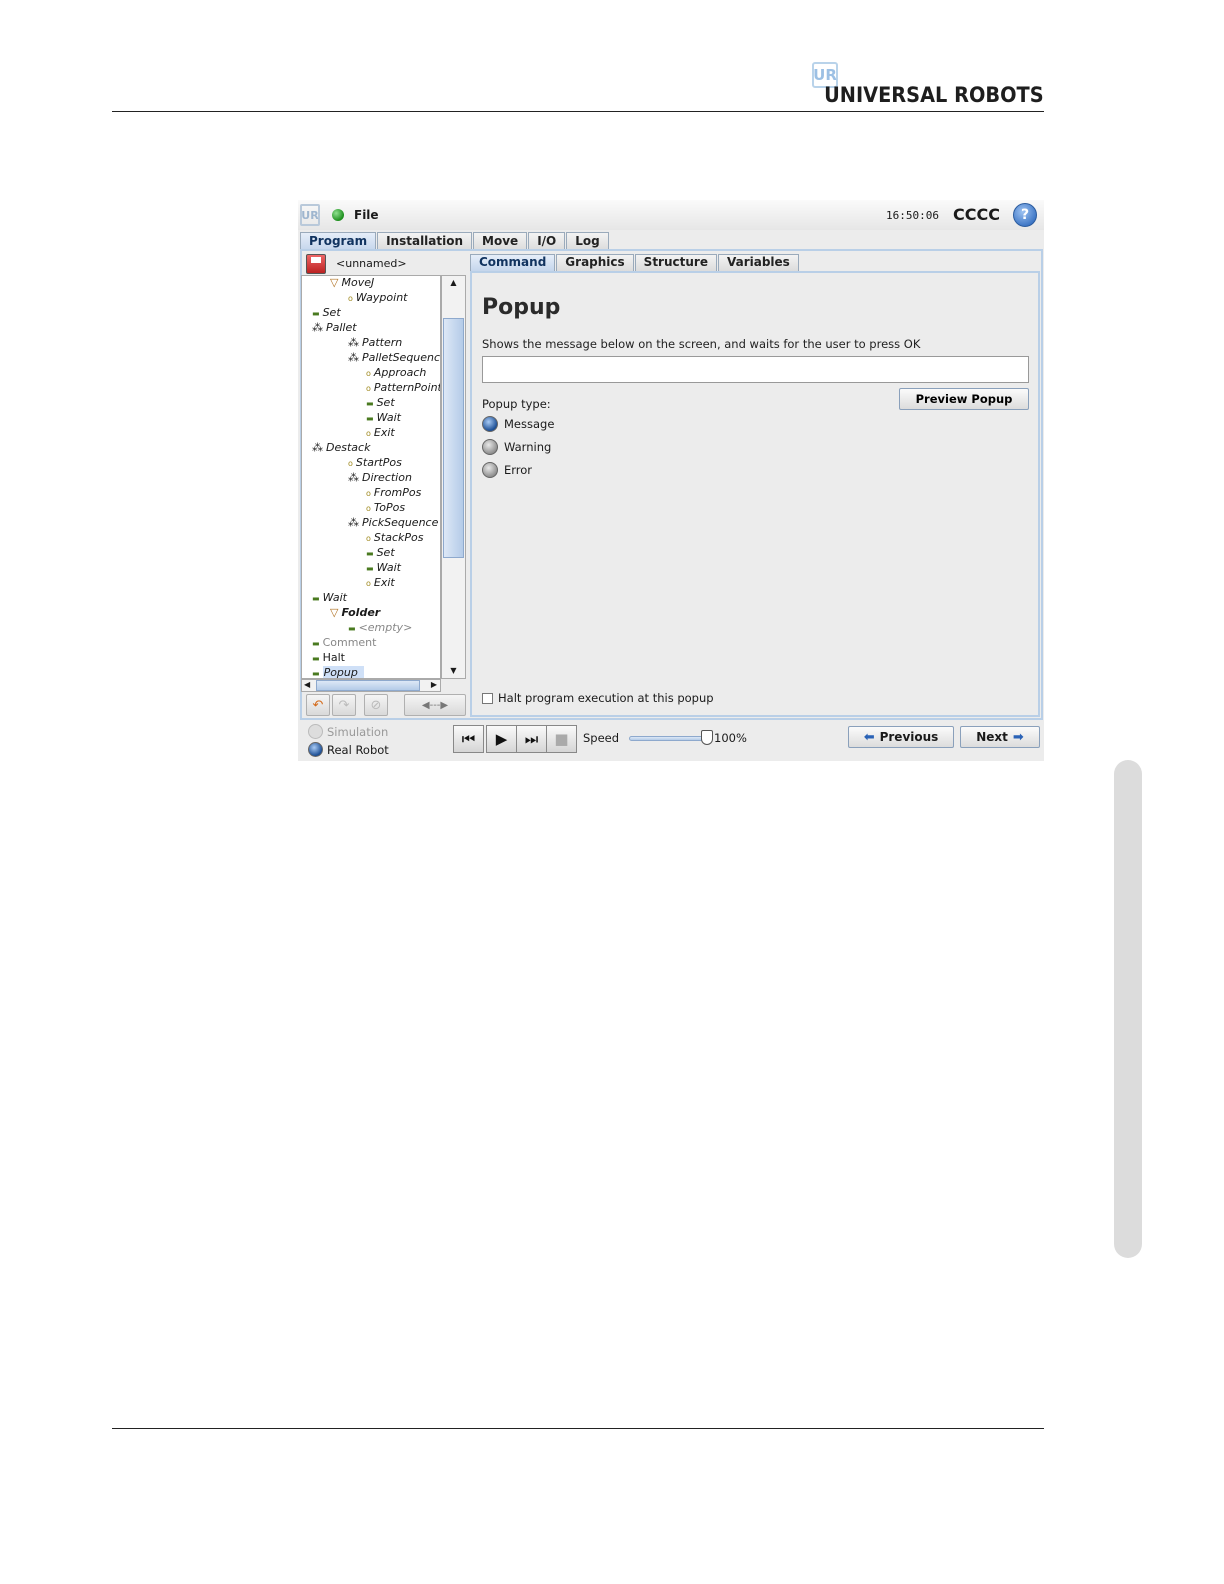 The height and width of the screenshot is (1584, 1224). Describe the element at coordinates (341, 447) in the screenshot. I see `tree-node: ⁂ Destack` at that location.